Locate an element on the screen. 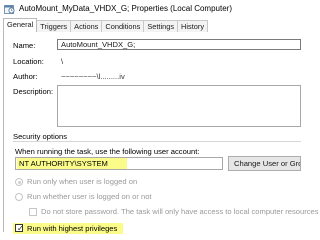 This screenshot has width=320, height=240. description-label: Description: is located at coordinates (33, 91).